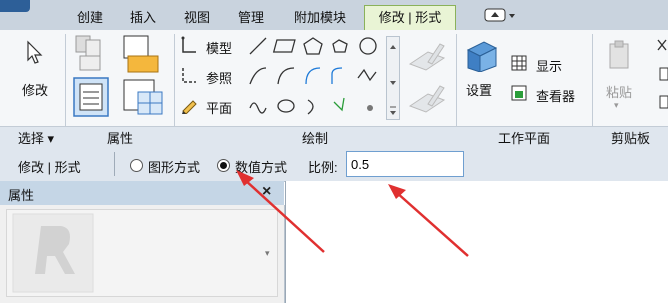 The height and width of the screenshot is (303, 668). Describe the element at coordinates (352, 213) in the screenshot. I see `annotation-arrows` at that location.